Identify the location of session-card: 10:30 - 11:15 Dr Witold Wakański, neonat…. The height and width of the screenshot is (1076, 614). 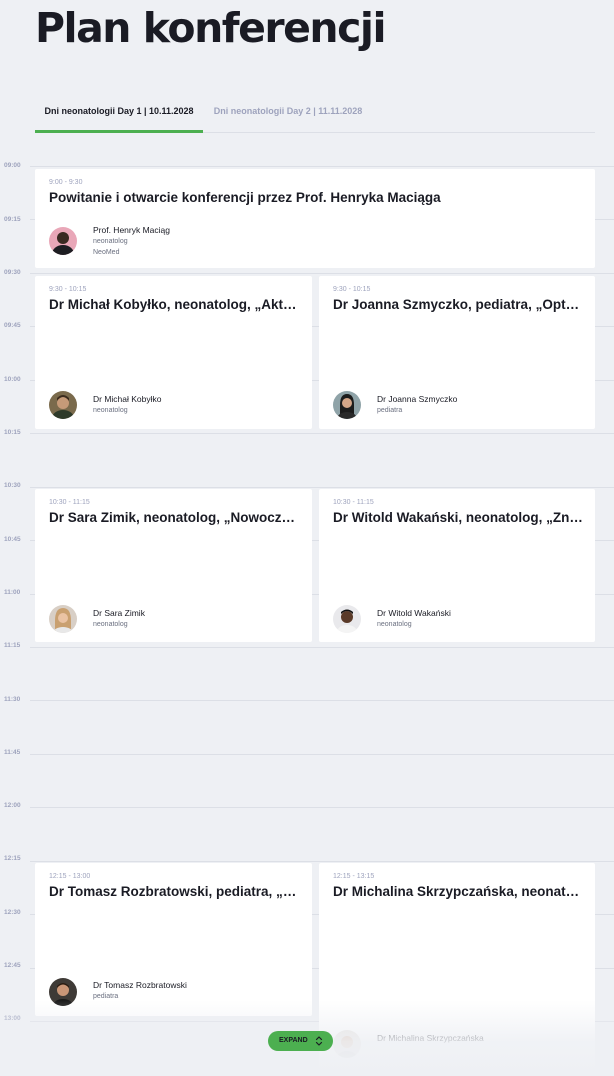
(457, 565).